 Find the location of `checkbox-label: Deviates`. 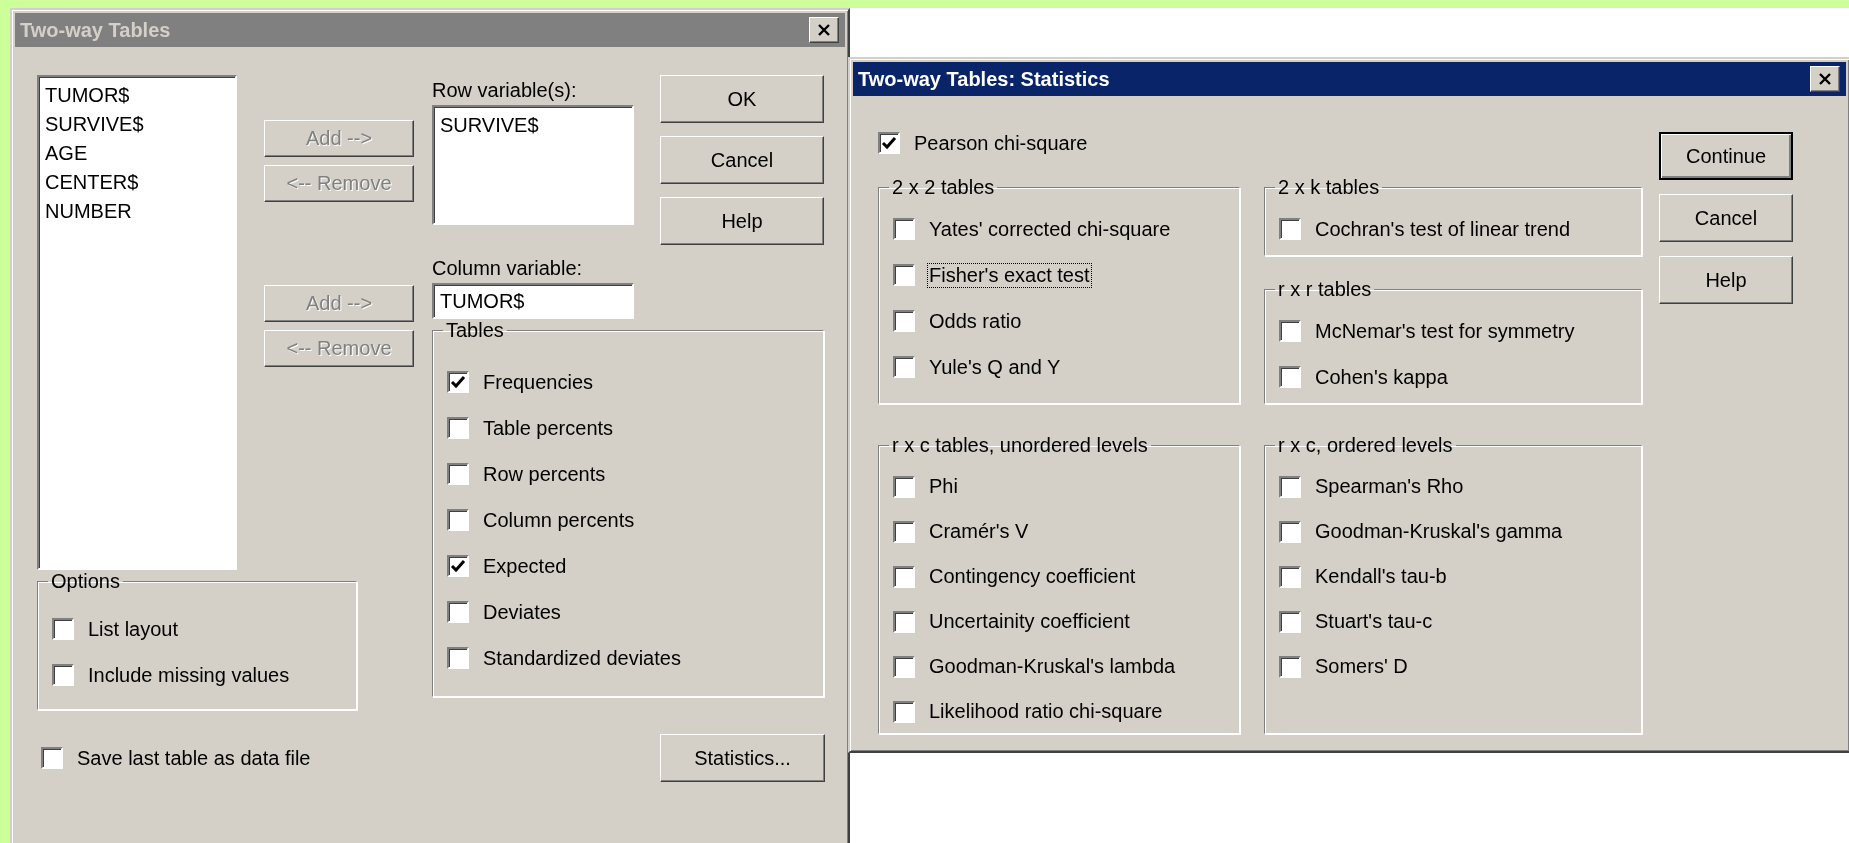

checkbox-label: Deviates is located at coordinates (522, 612).